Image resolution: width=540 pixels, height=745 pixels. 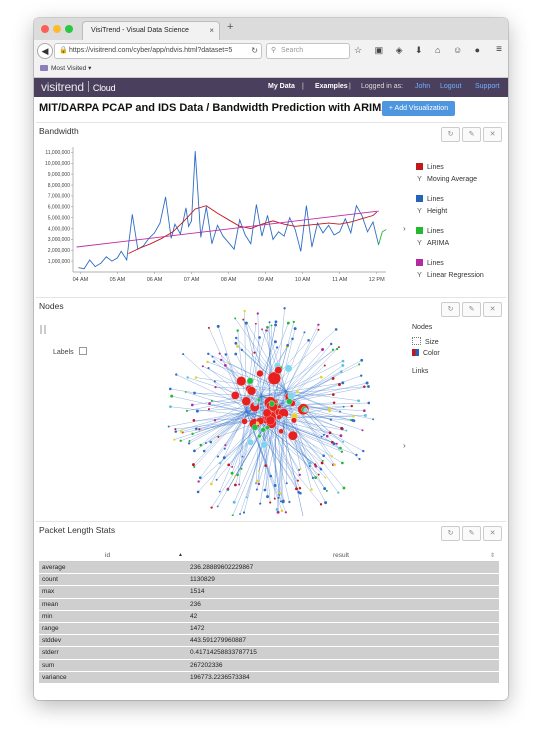 What do you see at coordinates (211, 31) in the screenshot?
I see `tab-close-icon: ×` at bounding box center [211, 31].